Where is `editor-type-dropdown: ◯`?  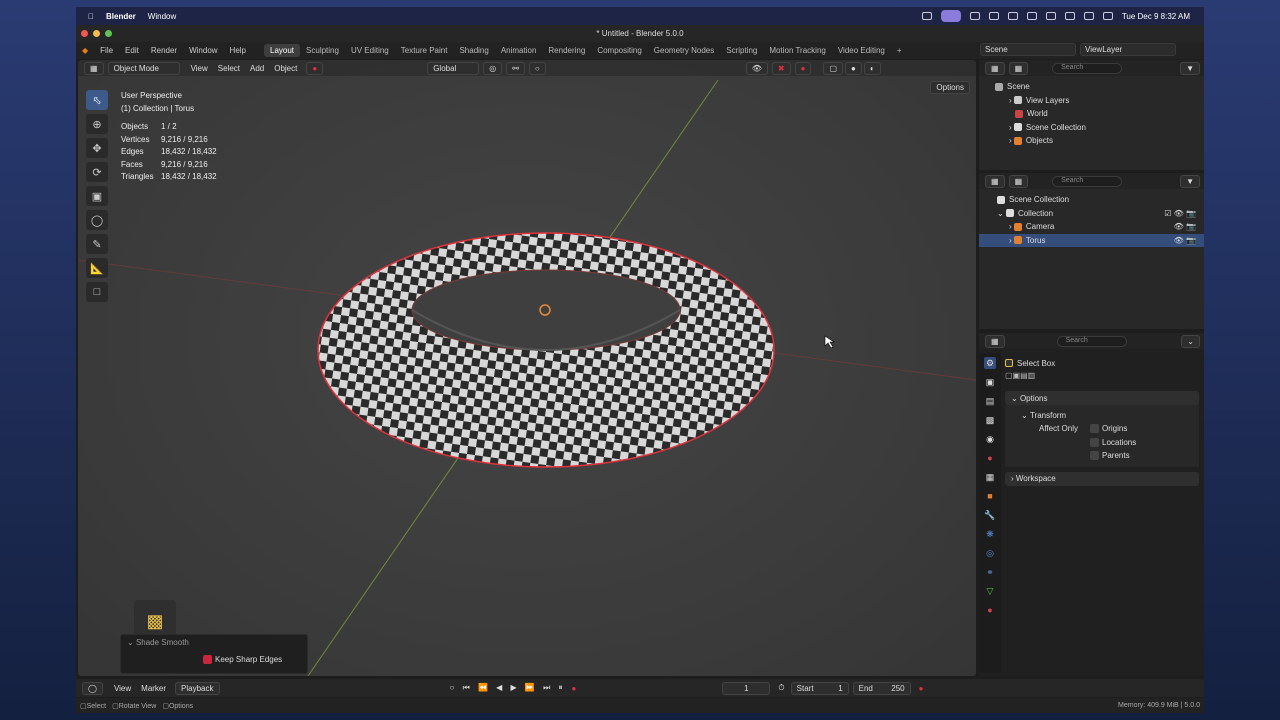 editor-type-dropdown: ◯ is located at coordinates (92, 688).